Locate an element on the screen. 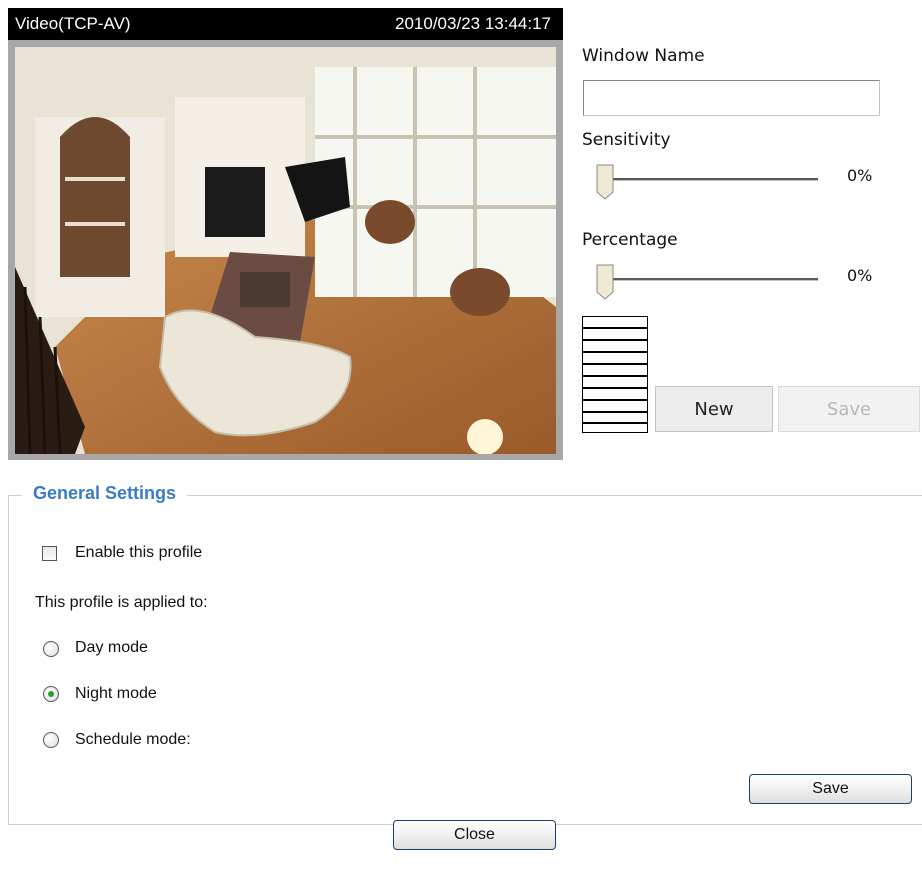 The width and height of the screenshot is (922, 874). night-mode-label: Night mode is located at coordinates (116, 694).